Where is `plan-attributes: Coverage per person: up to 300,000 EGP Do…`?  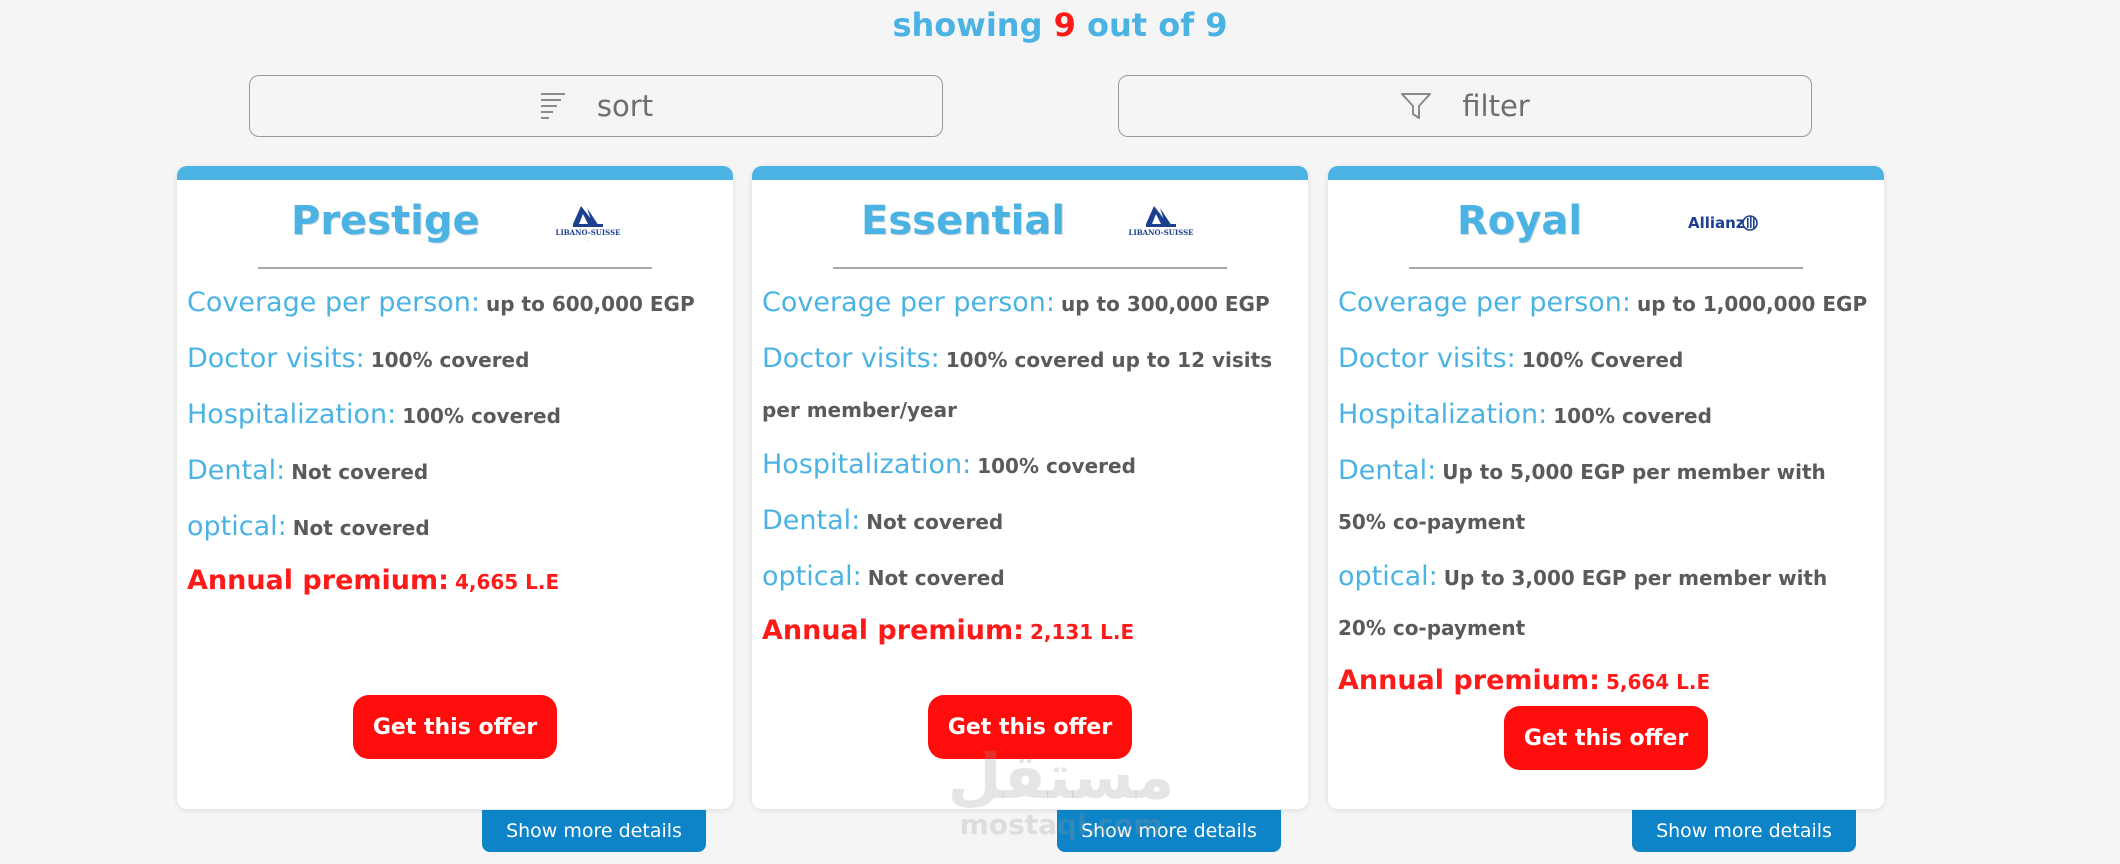
plan-attributes: Coverage per person: up to 300,000 EGP Do… is located at coordinates (1028, 467).